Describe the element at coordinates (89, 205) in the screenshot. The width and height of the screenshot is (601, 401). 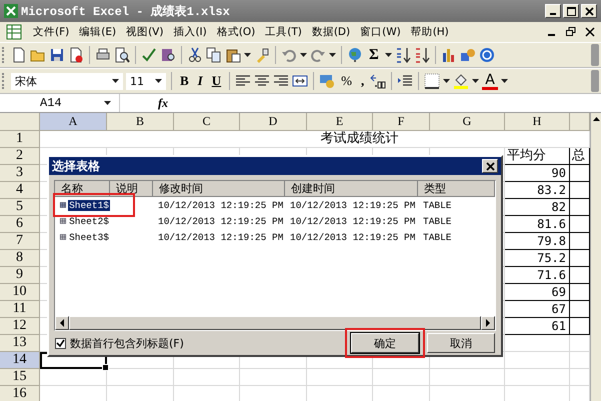
I see `table-name: Sheet1$` at that location.